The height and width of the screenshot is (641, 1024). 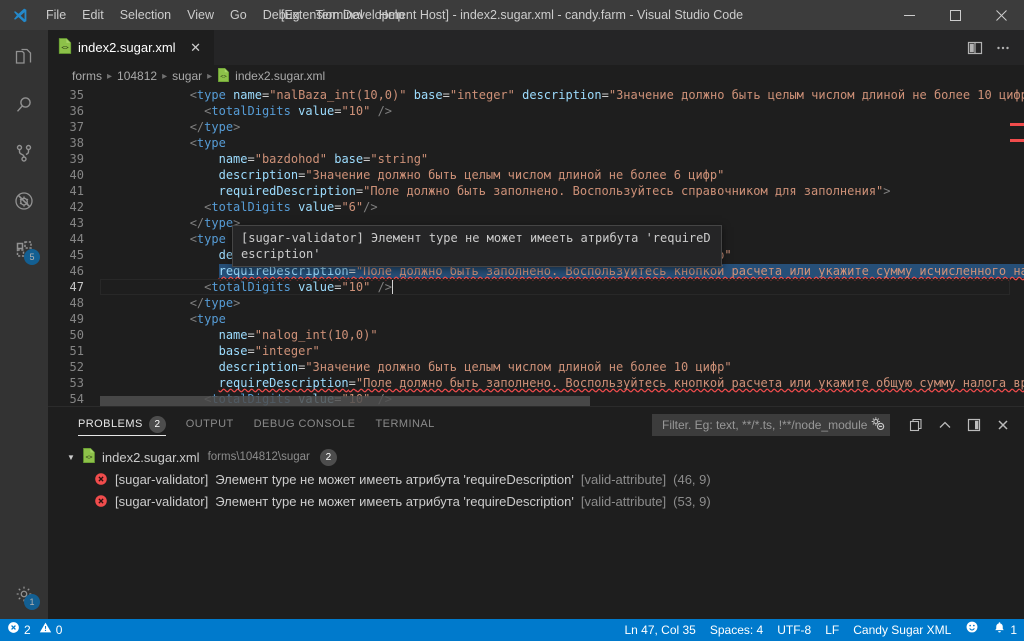 What do you see at coordinates (536, 287) in the screenshot?
I see `code-line: 47 <totalDigits value="10" />` at bounding box center [536, 287].